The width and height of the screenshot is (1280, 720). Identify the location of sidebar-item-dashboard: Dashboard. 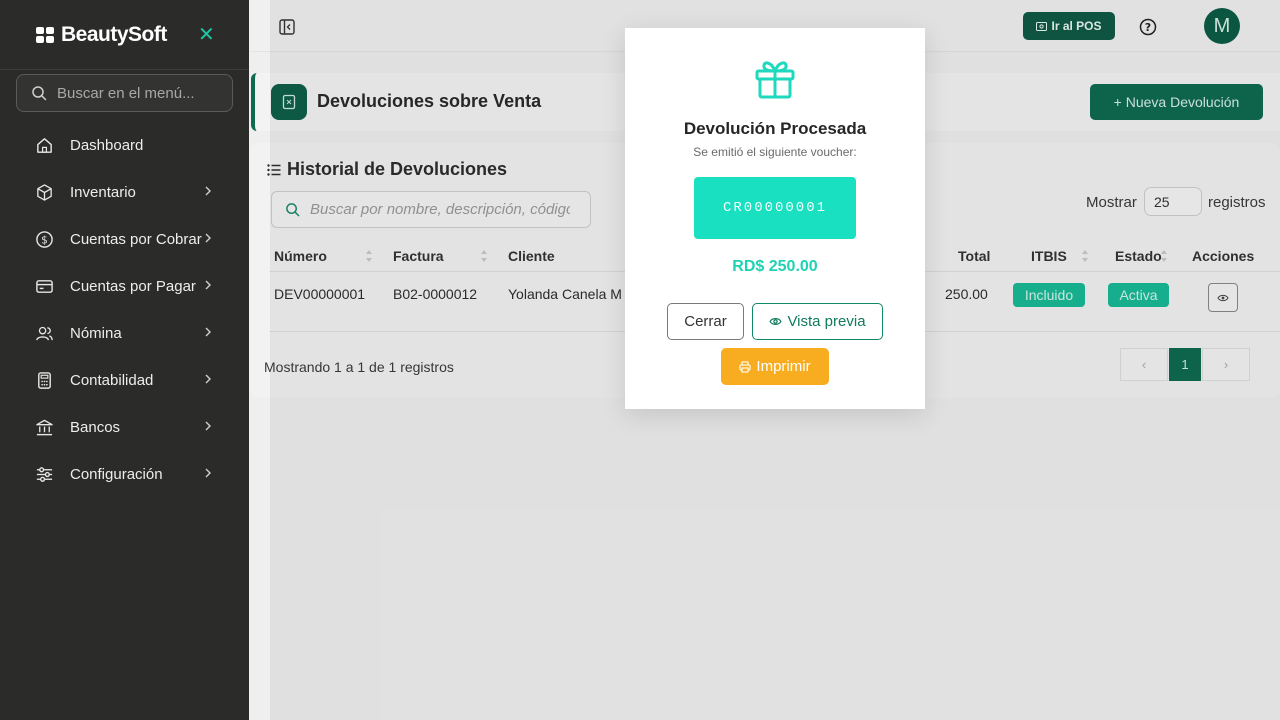
(124, 145).